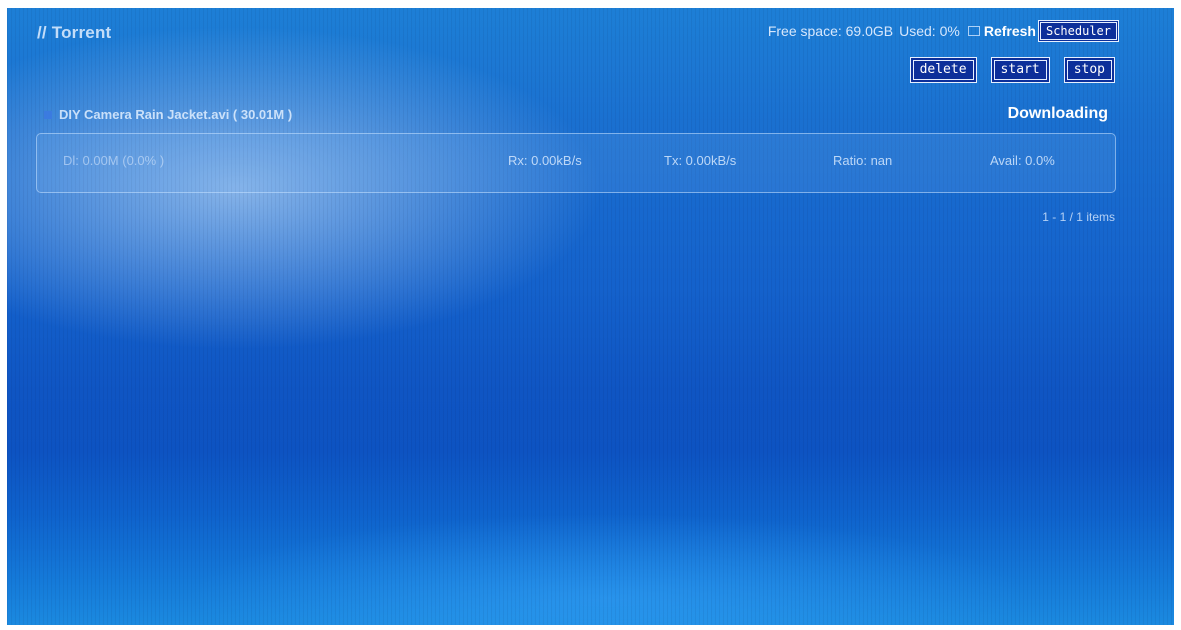 The width and height of the screenshot is (1181, 630). What do you see at coordinates (1078, 217) in the screenshot?
I see `pagination-info: 1 - 1 / 1 items` at bounding box center [1078, 217].